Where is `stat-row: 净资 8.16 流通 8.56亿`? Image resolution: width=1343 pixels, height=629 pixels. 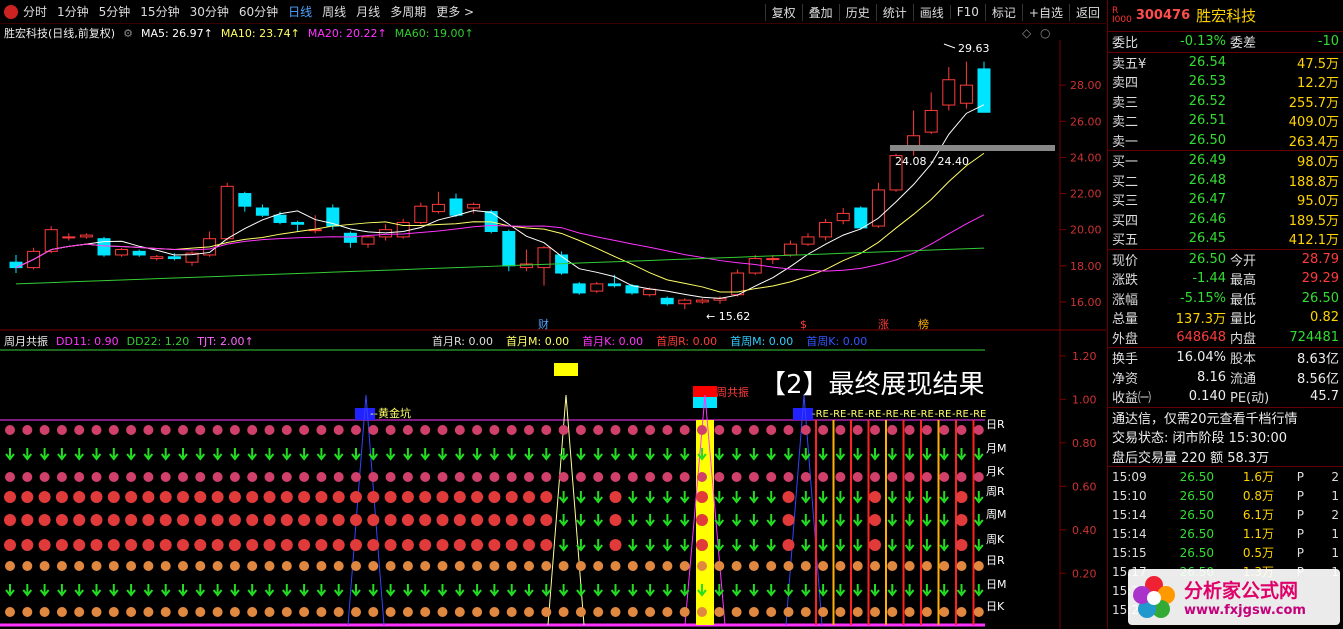 stat-row: 净资 8.16 流通 8.56亿 is located at coordinates (1225, 378).